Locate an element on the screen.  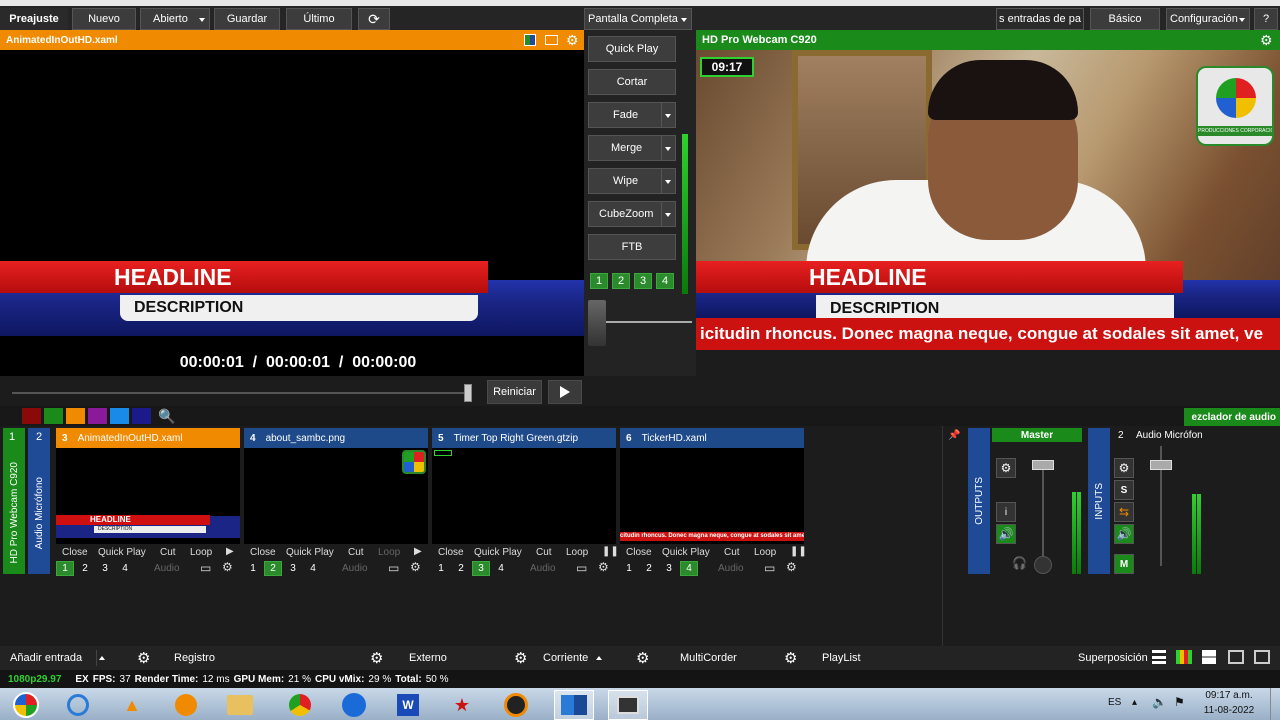
pin-icon: 📌 is located at coordinates (955, 436).